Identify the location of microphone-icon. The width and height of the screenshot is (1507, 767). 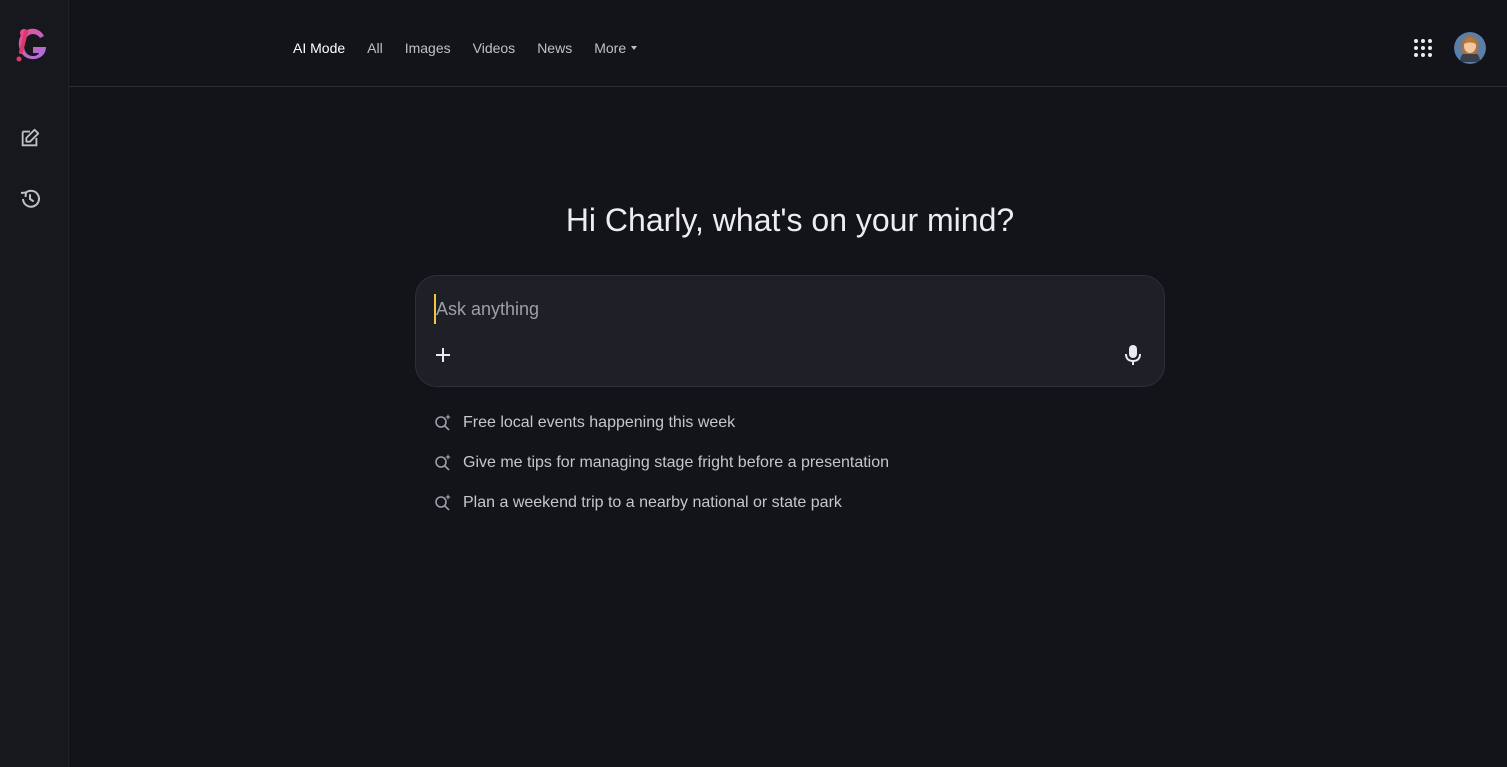
(1133, 355).